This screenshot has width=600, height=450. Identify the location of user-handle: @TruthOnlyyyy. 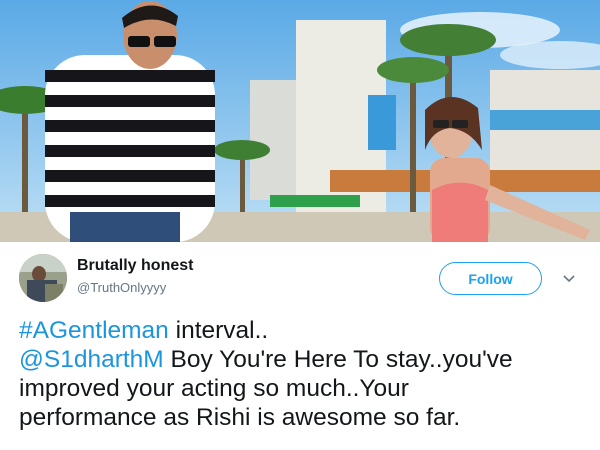
(121, 287).